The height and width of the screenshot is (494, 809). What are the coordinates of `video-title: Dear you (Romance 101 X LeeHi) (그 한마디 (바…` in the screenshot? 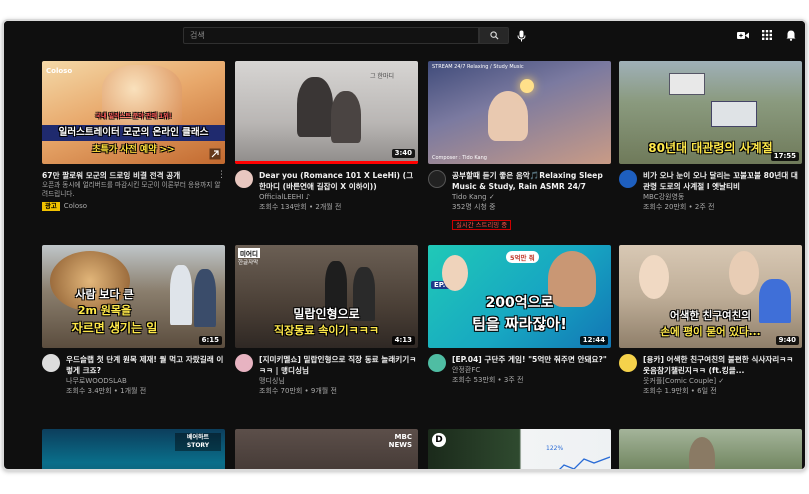 It's located at (338, 181).